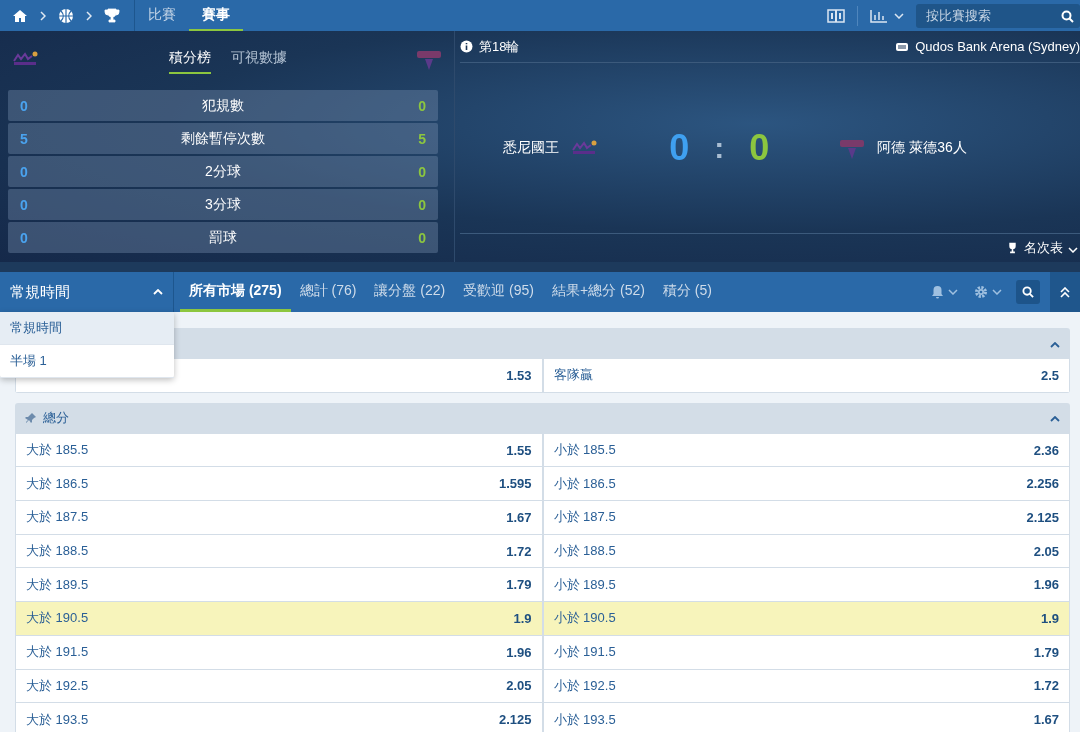 The width and height of the screenshot is (1080, 732). What do you see at coordinates (806, 517) in the screenshot?
I see `odds-cell: 小於 187.5 2.125` at bounding box center [806, 517].